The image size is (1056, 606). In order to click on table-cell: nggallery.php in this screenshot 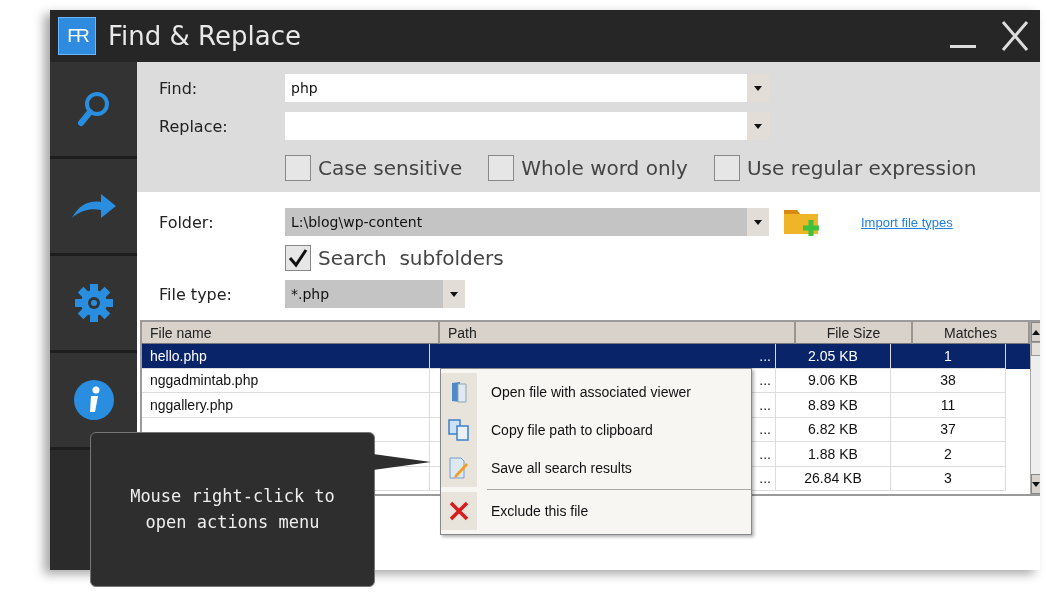, I will do `click(192, 404)`.